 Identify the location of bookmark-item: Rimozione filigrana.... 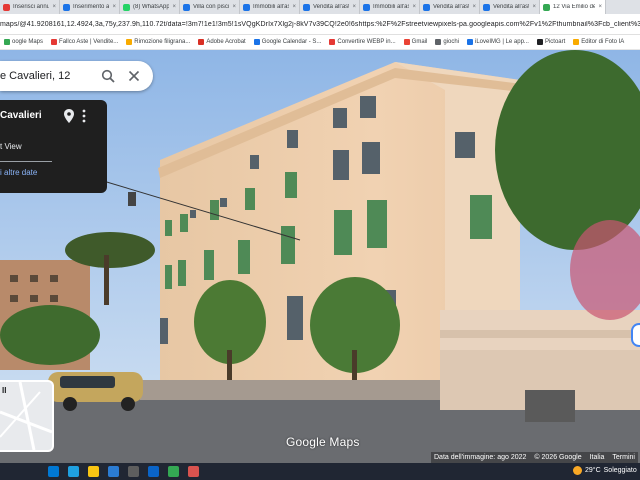
(158, 42).